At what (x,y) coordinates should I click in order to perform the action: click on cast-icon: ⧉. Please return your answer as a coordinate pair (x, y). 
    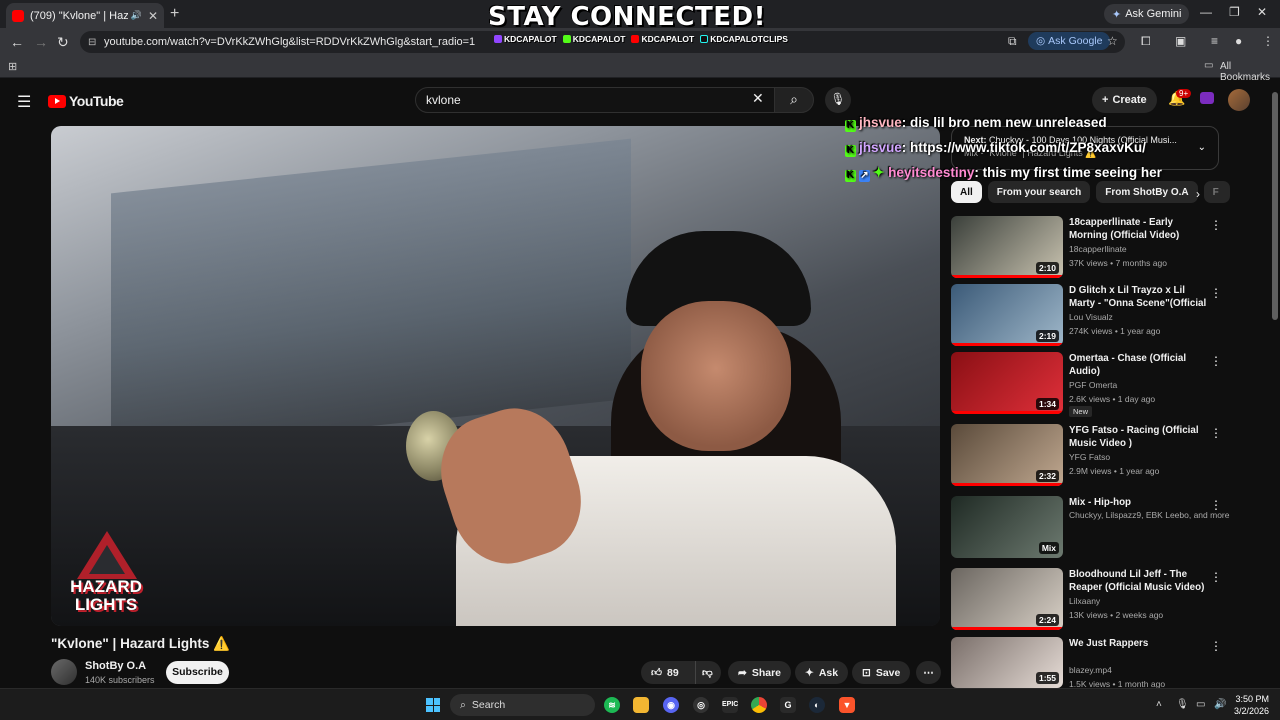
    Looking at the image, I should click on (1012, 41).